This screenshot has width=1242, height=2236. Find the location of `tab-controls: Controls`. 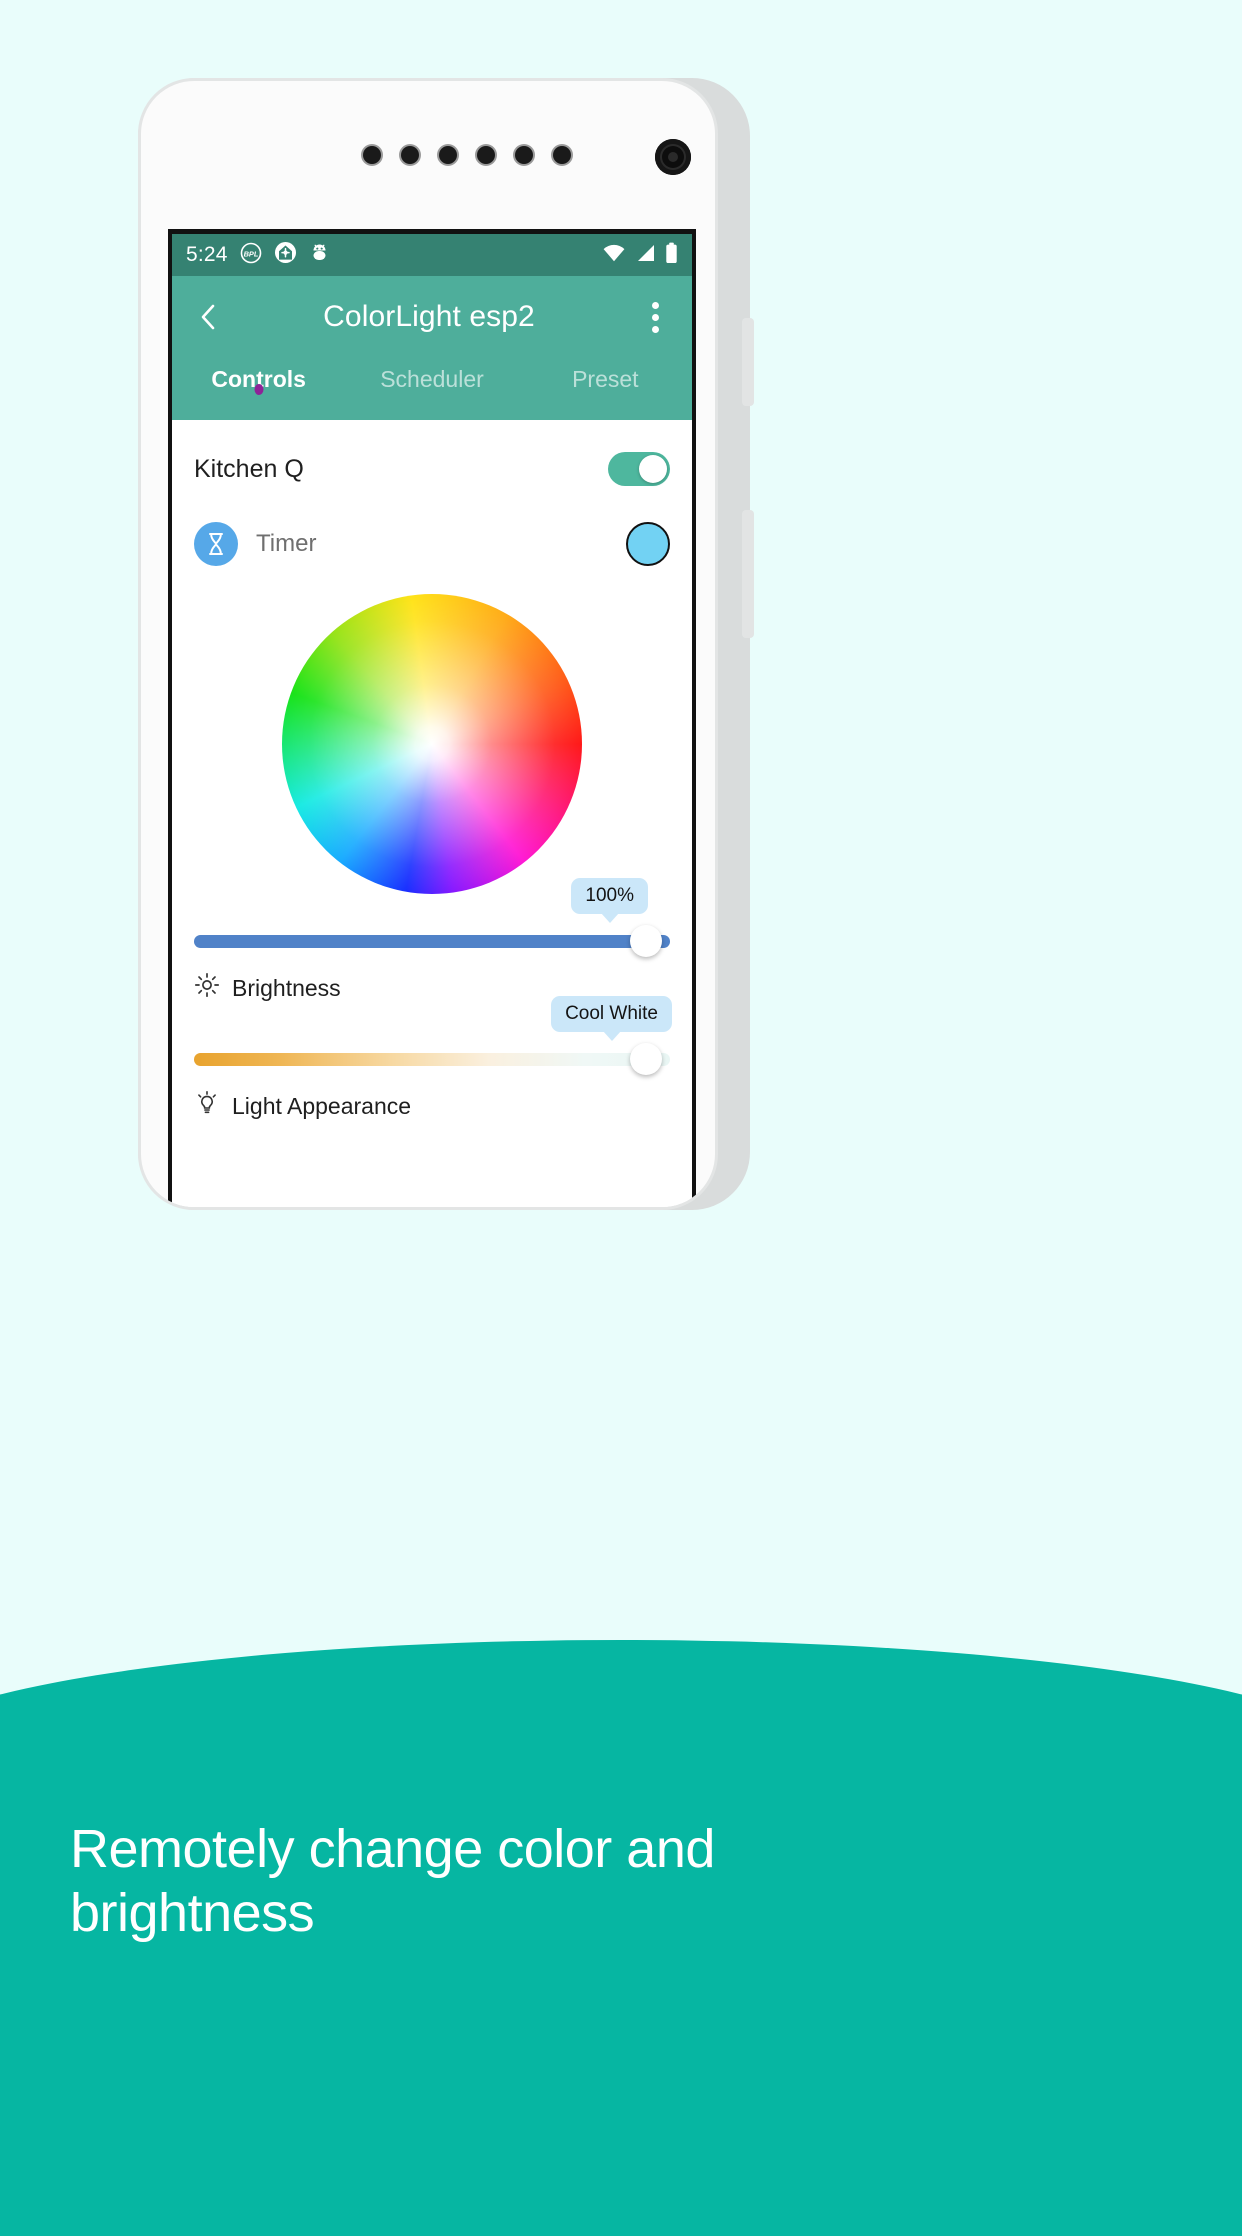

tab-controls: Controls is located at coordinates (258, 376).